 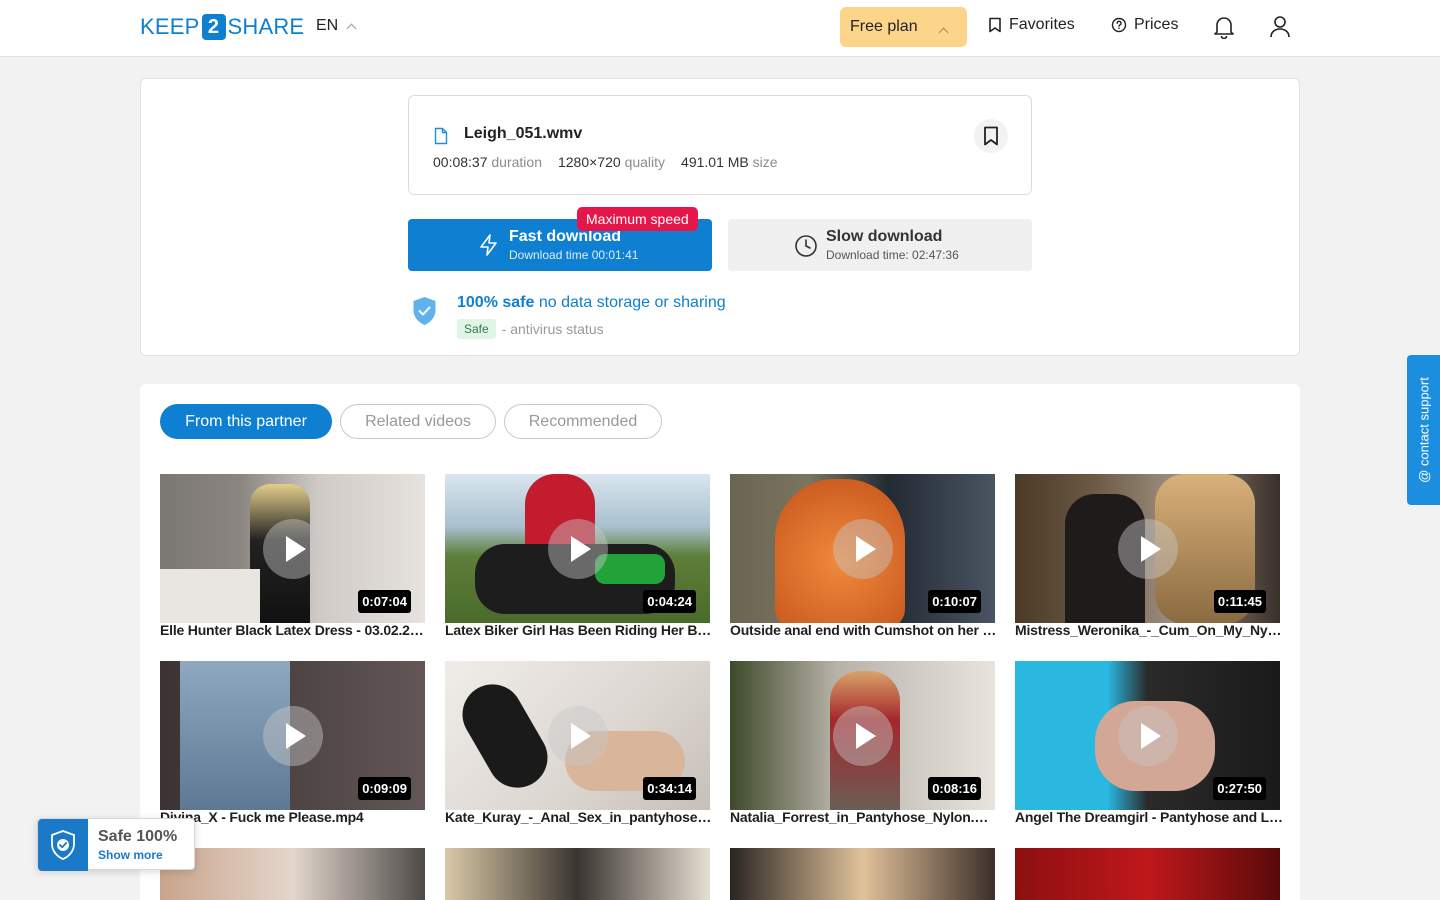 I want to click on logo: KEEP 2 SHARE, so click(x=222, y=27).